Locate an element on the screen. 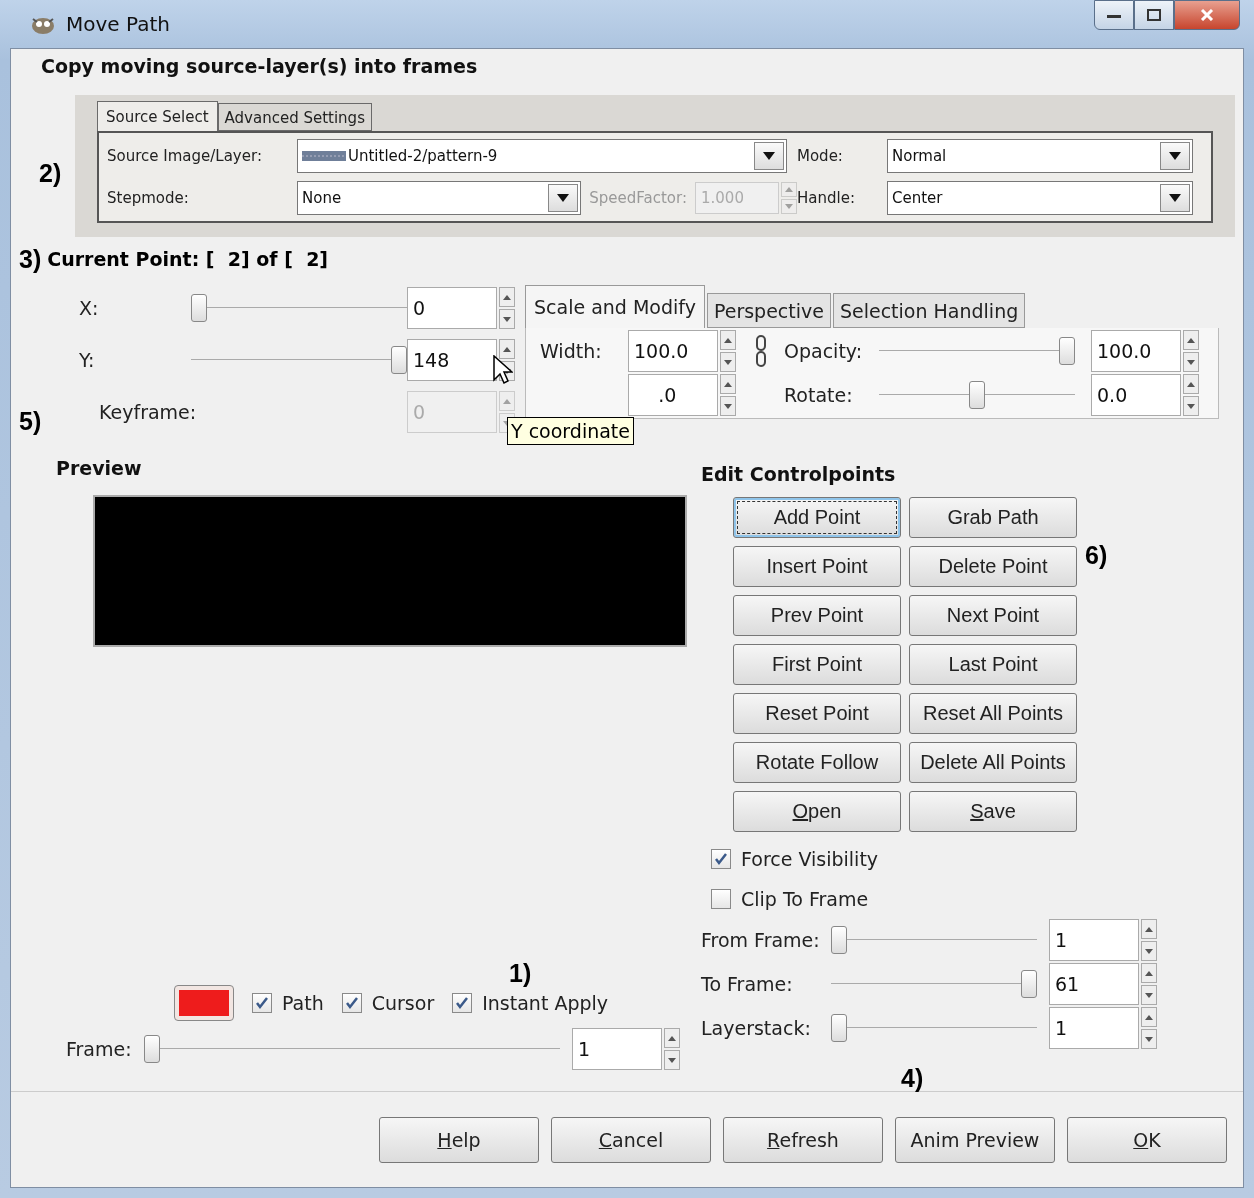 The height and width of the screenshot is (1198, 1254). number-field: 148 is located at coordinates (452, 360).